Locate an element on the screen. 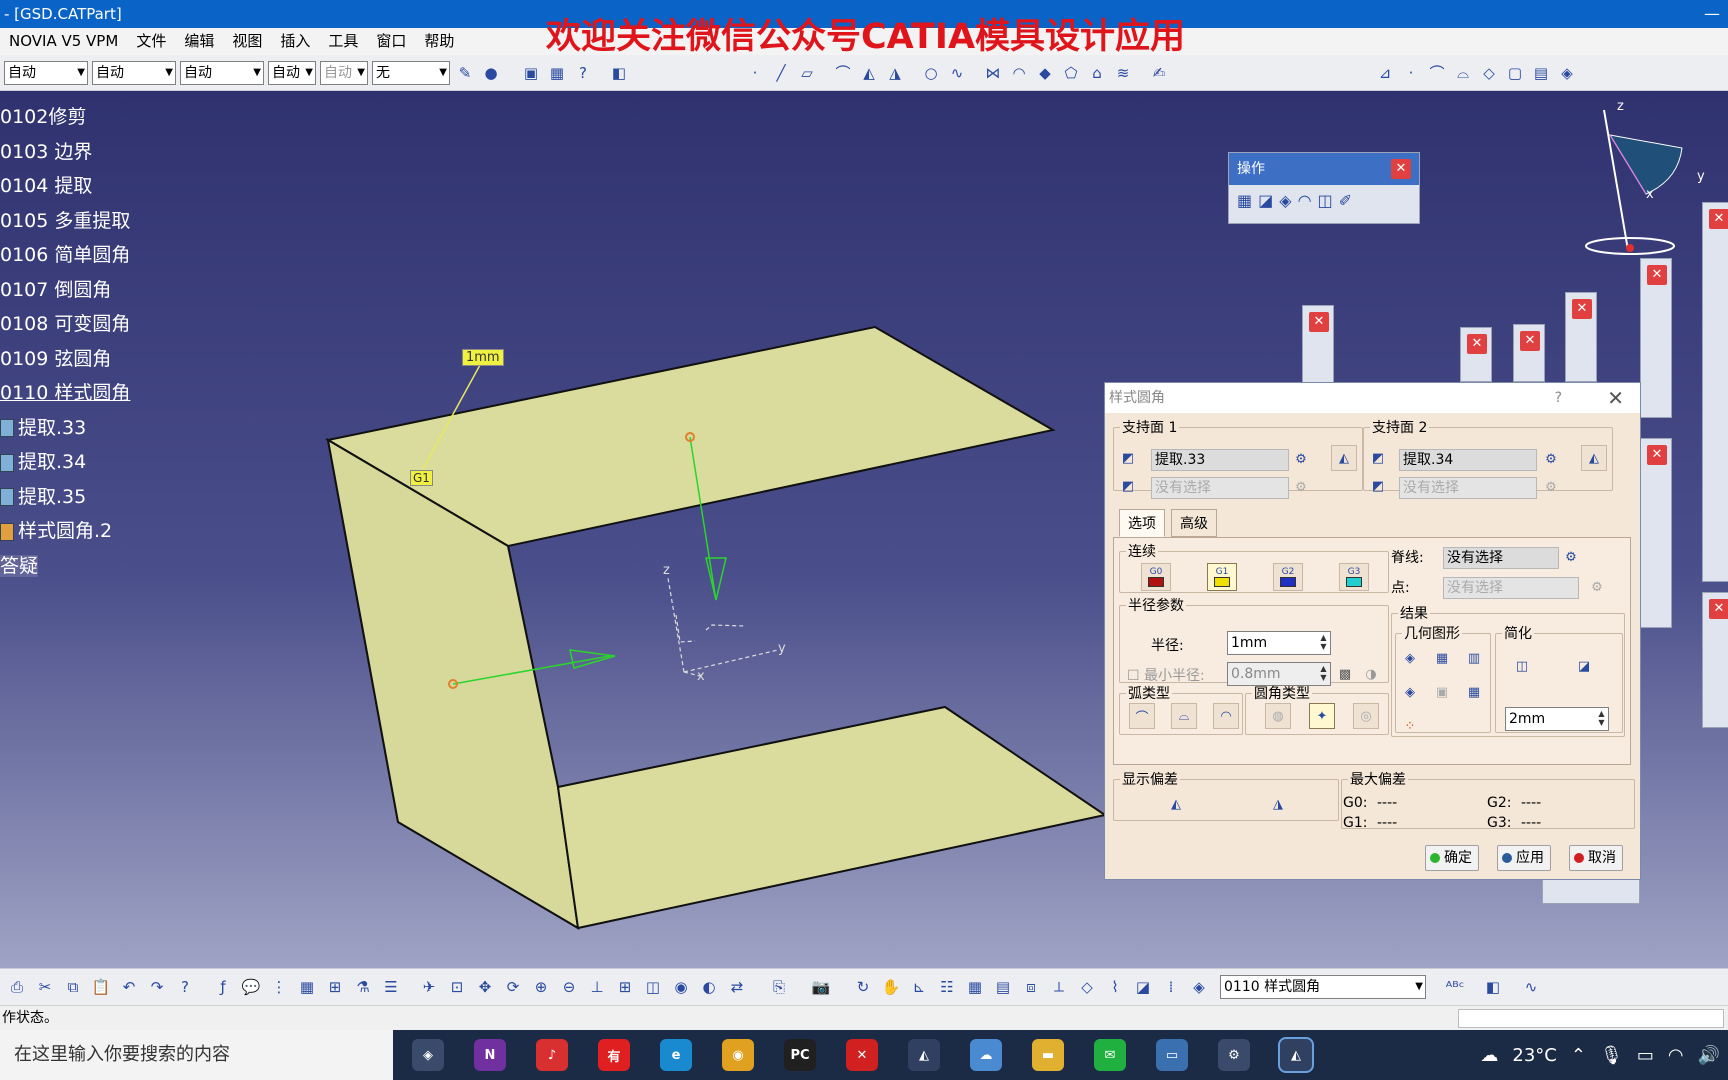 The image size is (1728, 1080). chrome-icon: ◉ is located at coordinates (738, 1055).